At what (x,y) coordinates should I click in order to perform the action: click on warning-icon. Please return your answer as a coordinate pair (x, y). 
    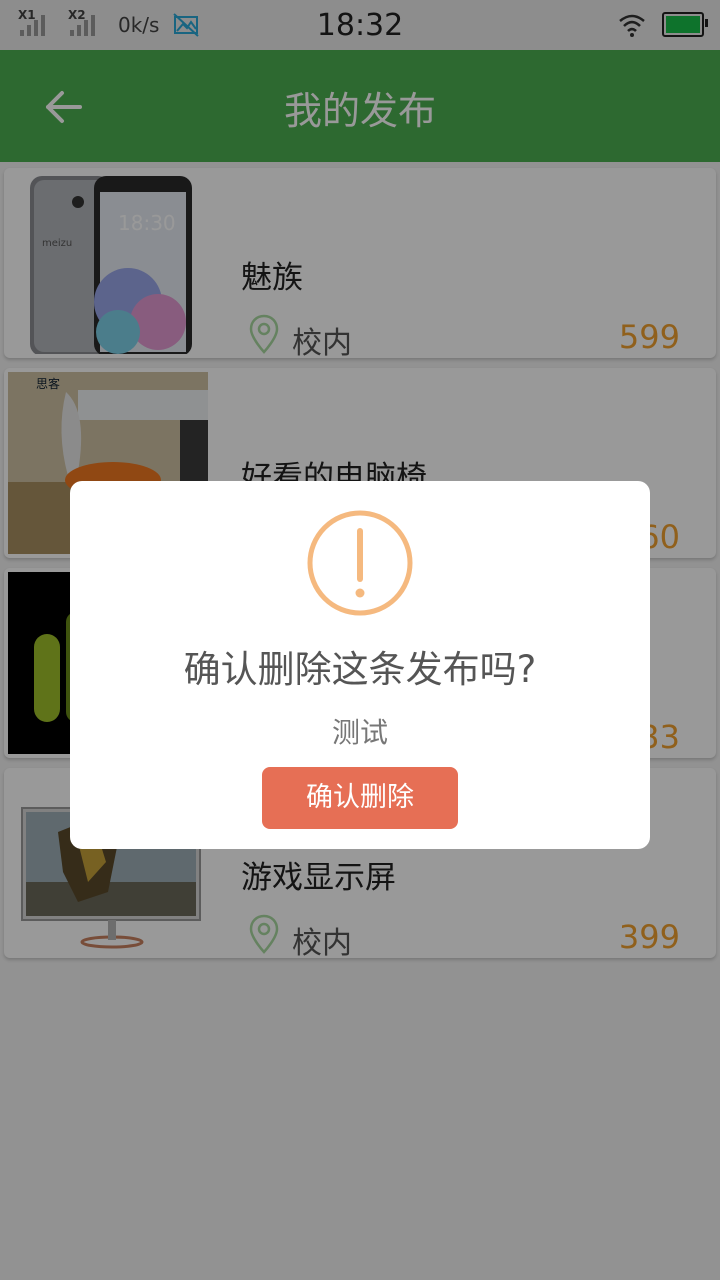
    Looking at the image, I should click on (360, 563).